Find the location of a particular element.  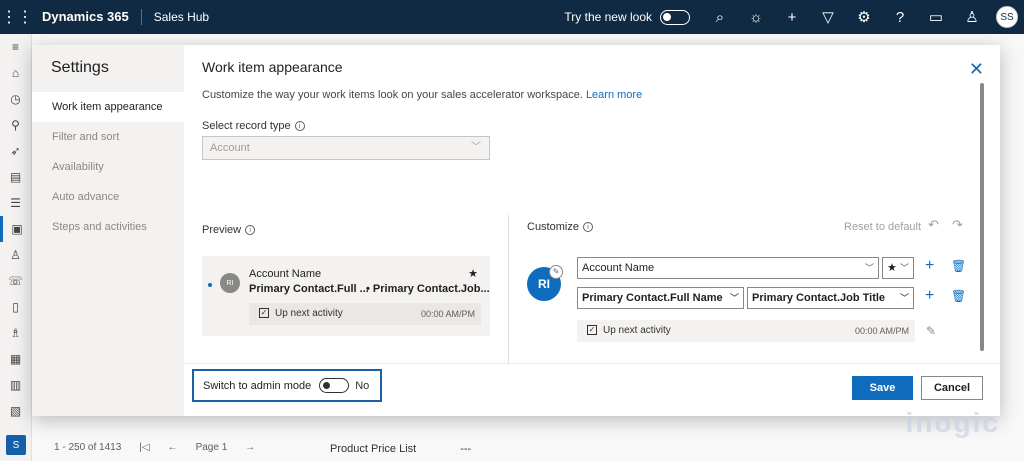

field3-dropdown: Primary Contact.Job Title ﹀ is located at coordinates (830, 298).